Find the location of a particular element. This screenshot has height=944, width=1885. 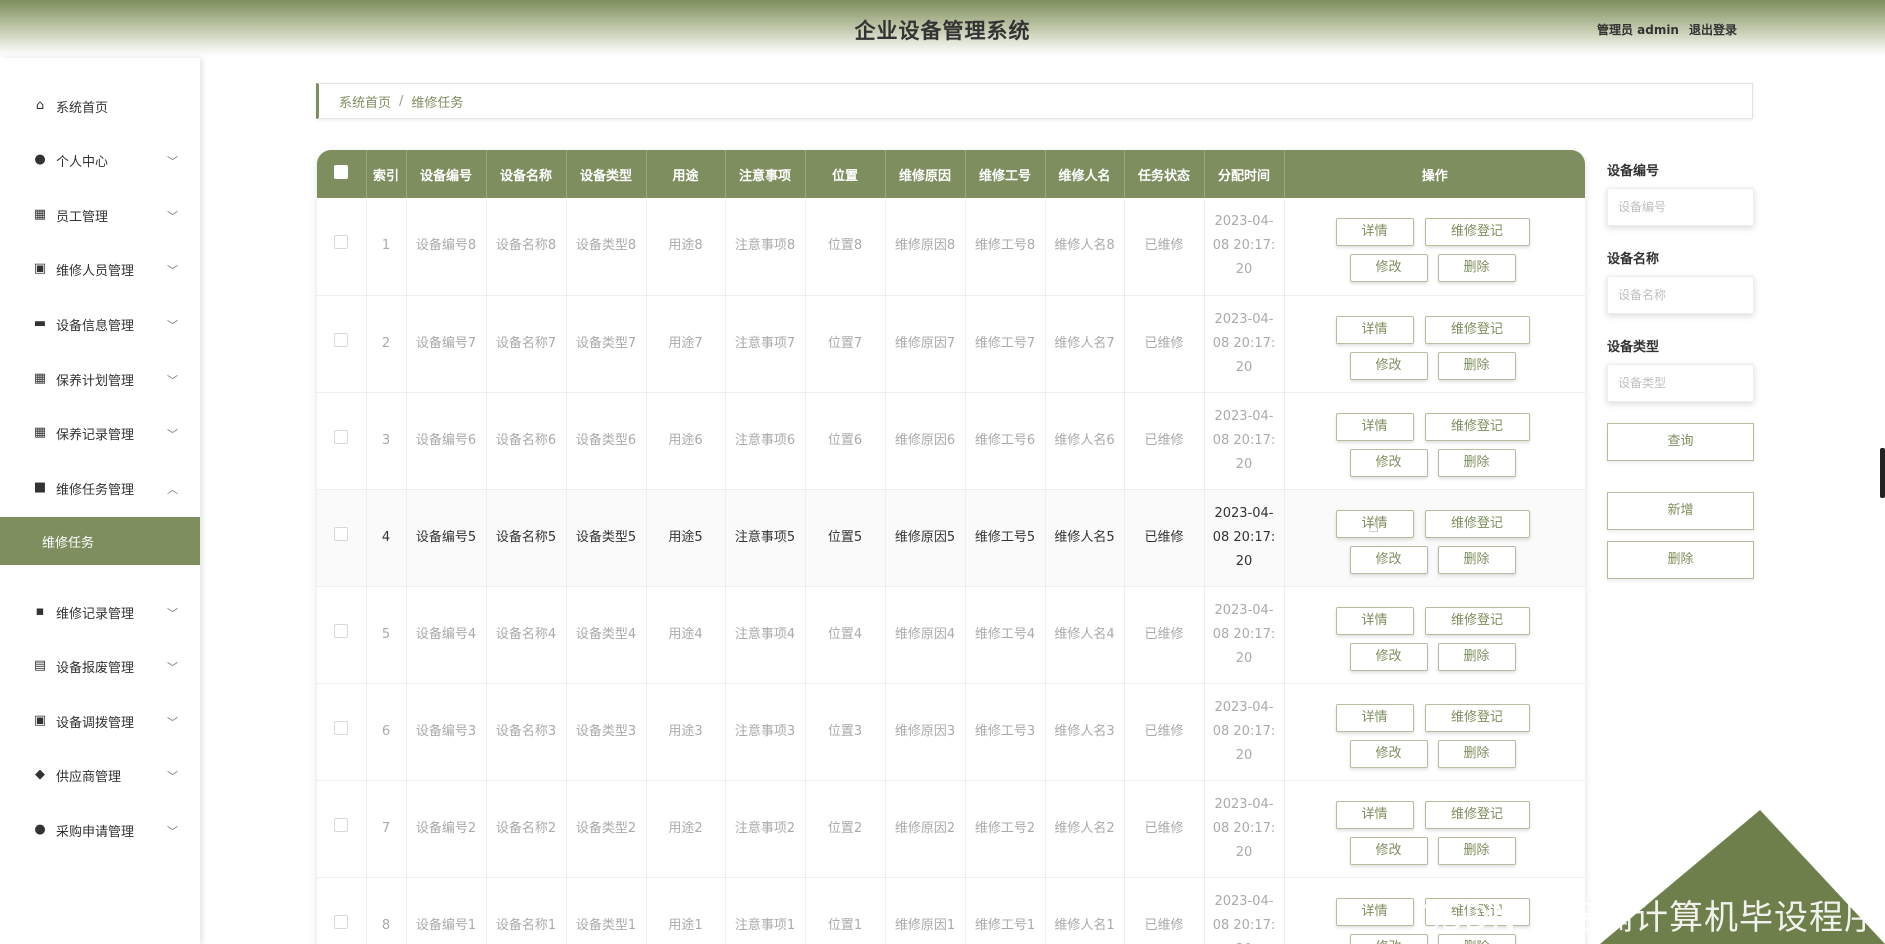

cell-use: 用途1 is located at coordinates (686, 910).